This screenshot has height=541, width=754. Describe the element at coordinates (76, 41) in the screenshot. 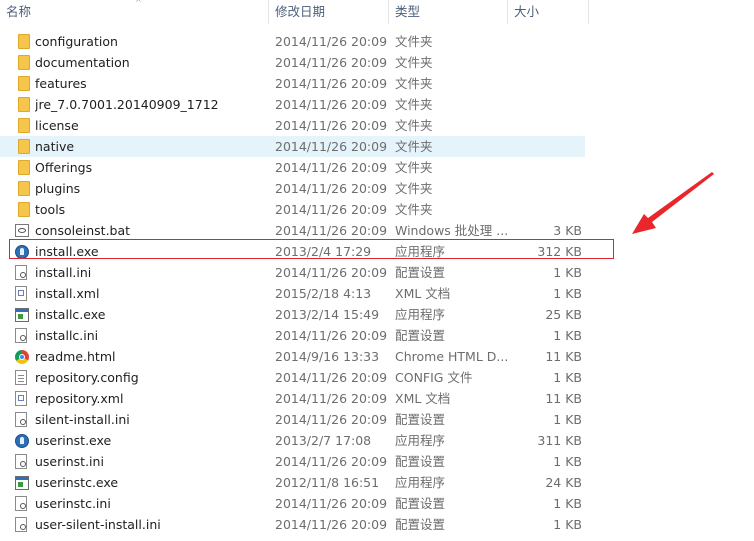

I see `file-name: configuration` at that location.